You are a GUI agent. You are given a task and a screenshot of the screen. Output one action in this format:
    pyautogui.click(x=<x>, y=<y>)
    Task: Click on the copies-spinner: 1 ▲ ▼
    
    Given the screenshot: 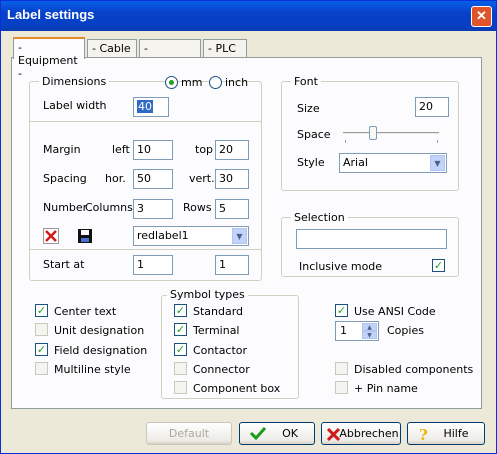 What is the action you would take?
    pyautogui.click(x=357, y=331)
    